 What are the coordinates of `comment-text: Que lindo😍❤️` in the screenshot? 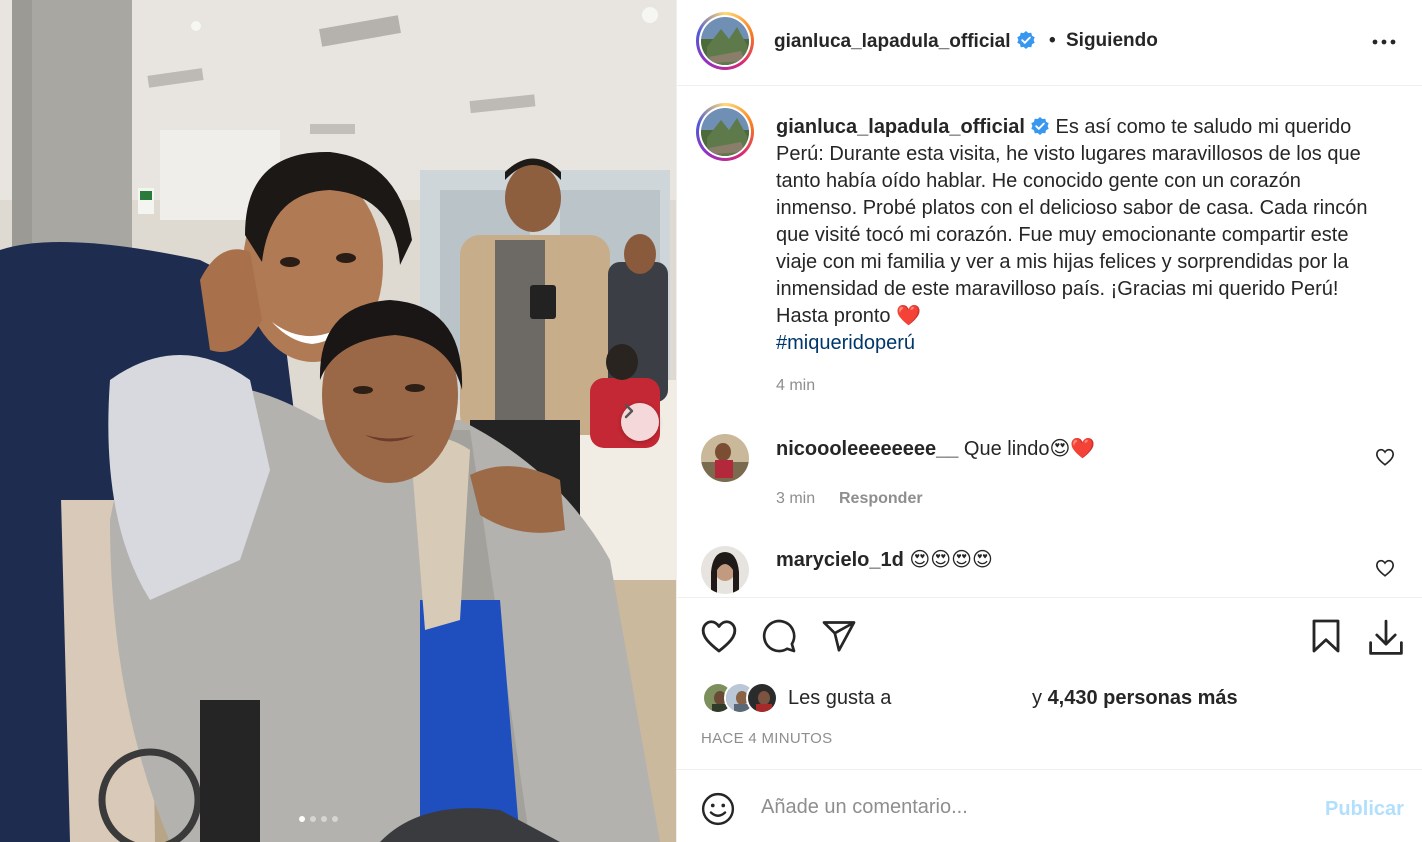 It's located at (1029, 449).